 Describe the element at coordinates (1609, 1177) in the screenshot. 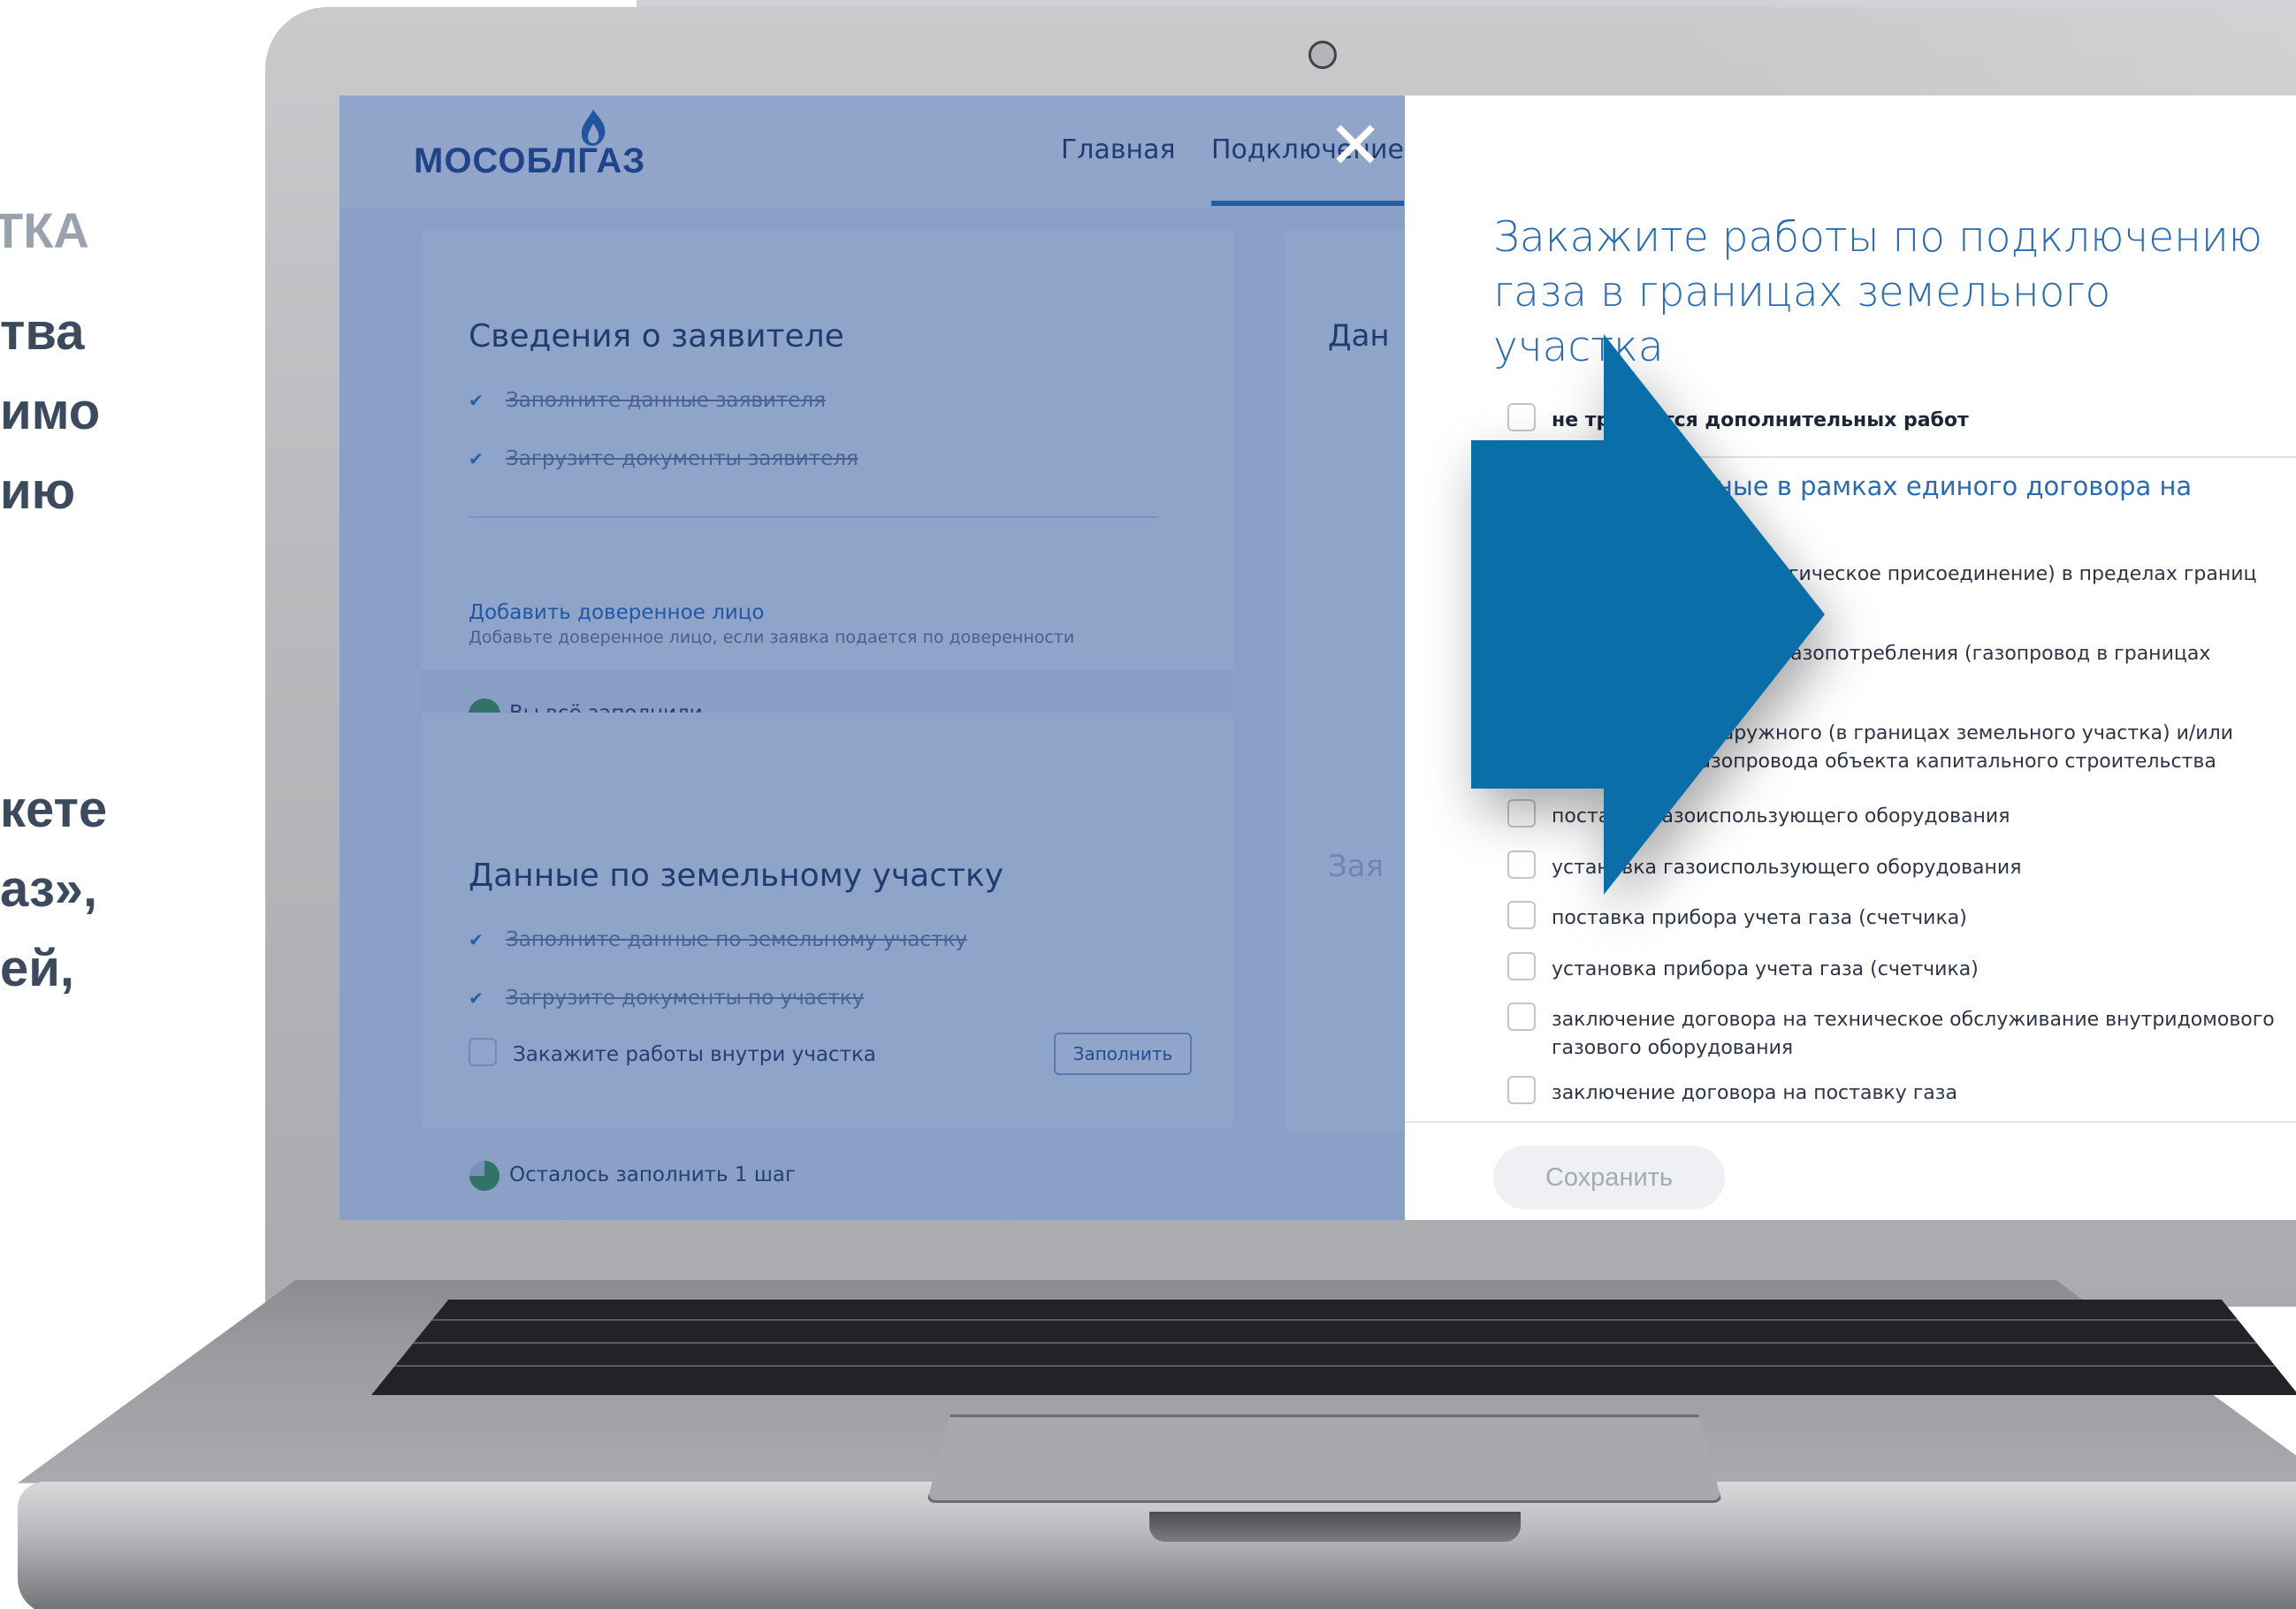

I see `save-button: Сохранить` at that location.